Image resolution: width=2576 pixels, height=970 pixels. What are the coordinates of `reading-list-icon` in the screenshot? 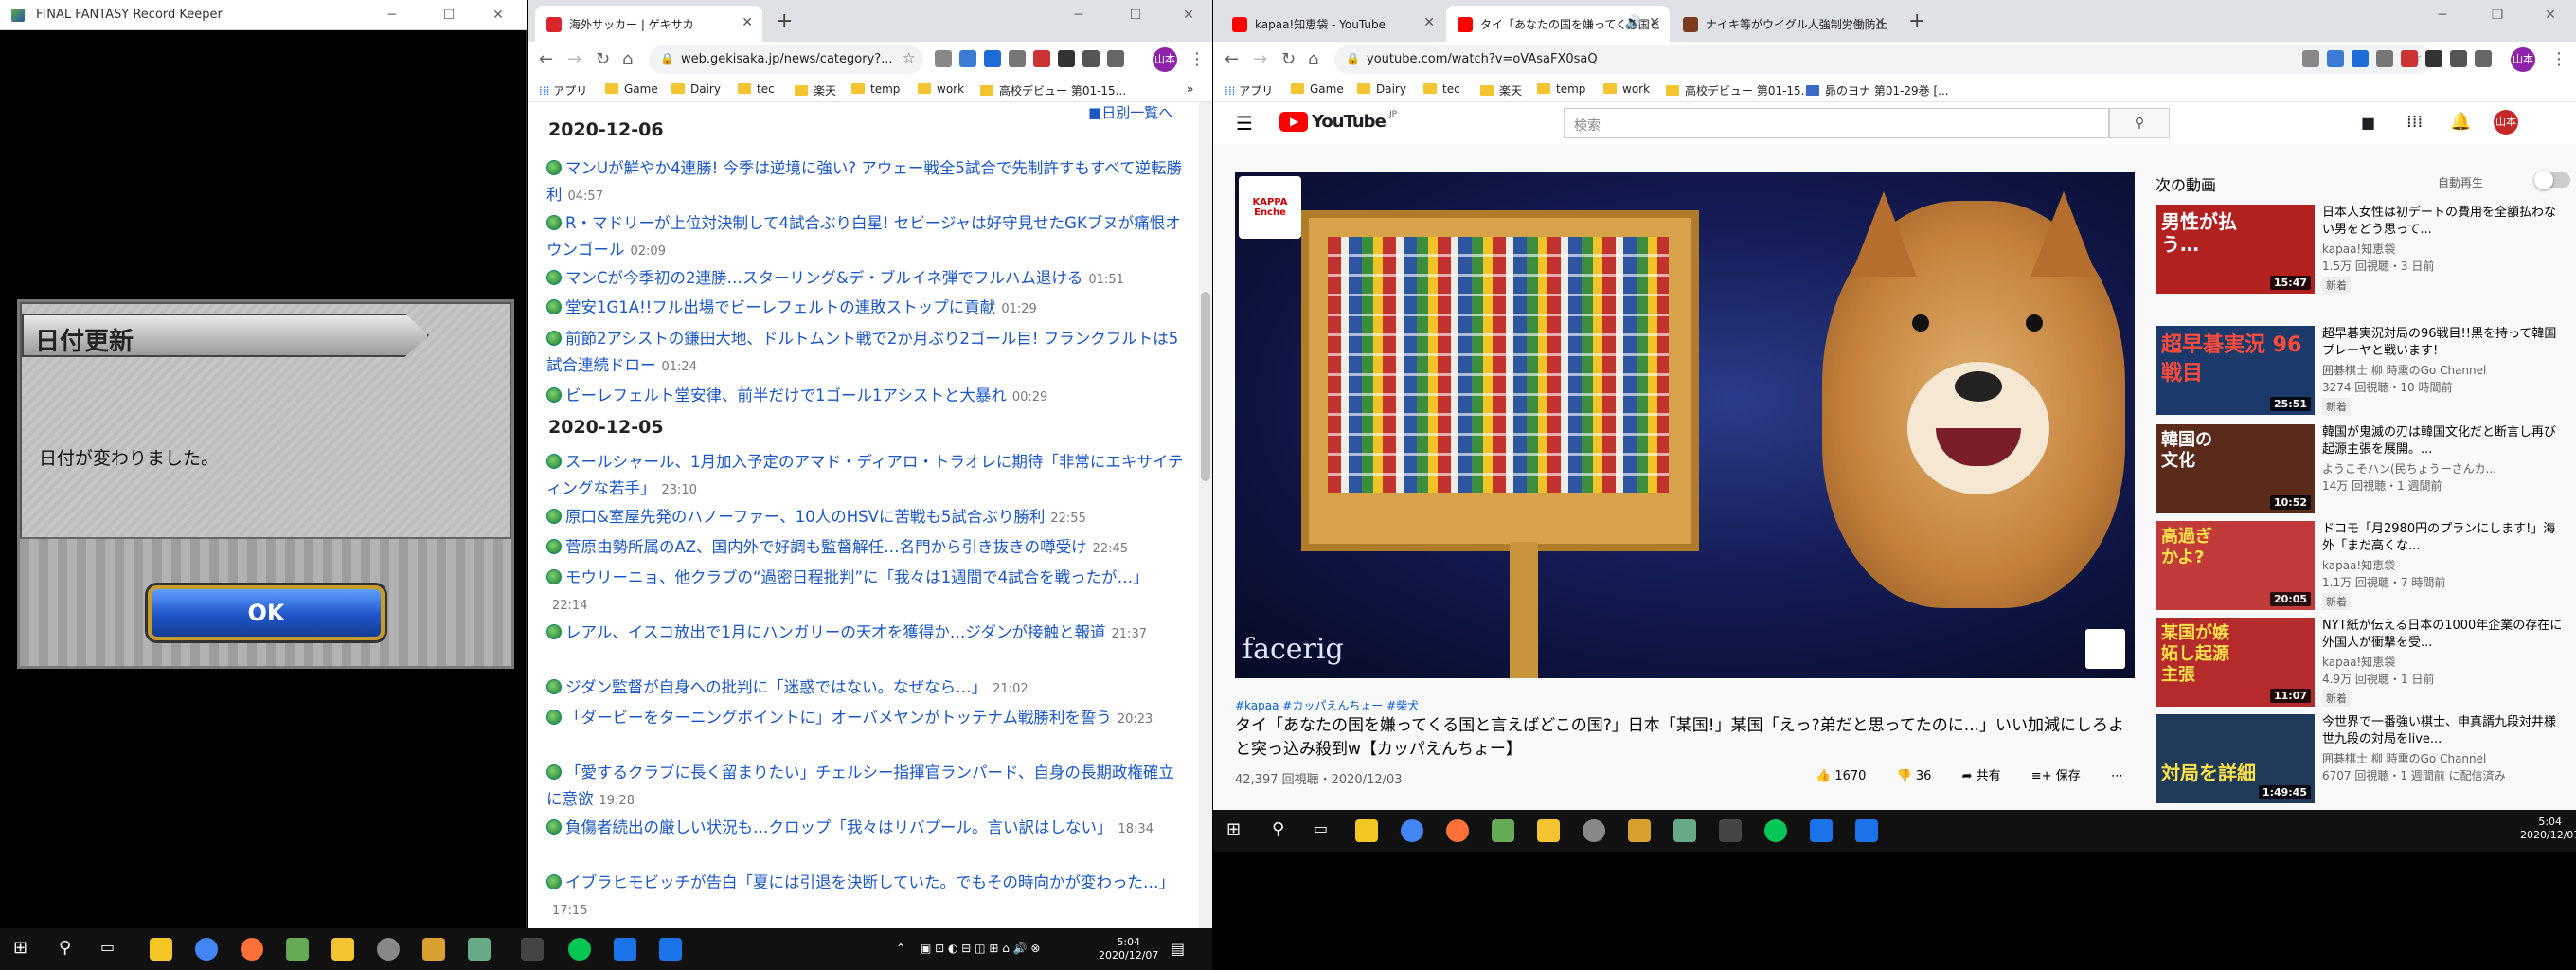 It's located at (1115, 58).